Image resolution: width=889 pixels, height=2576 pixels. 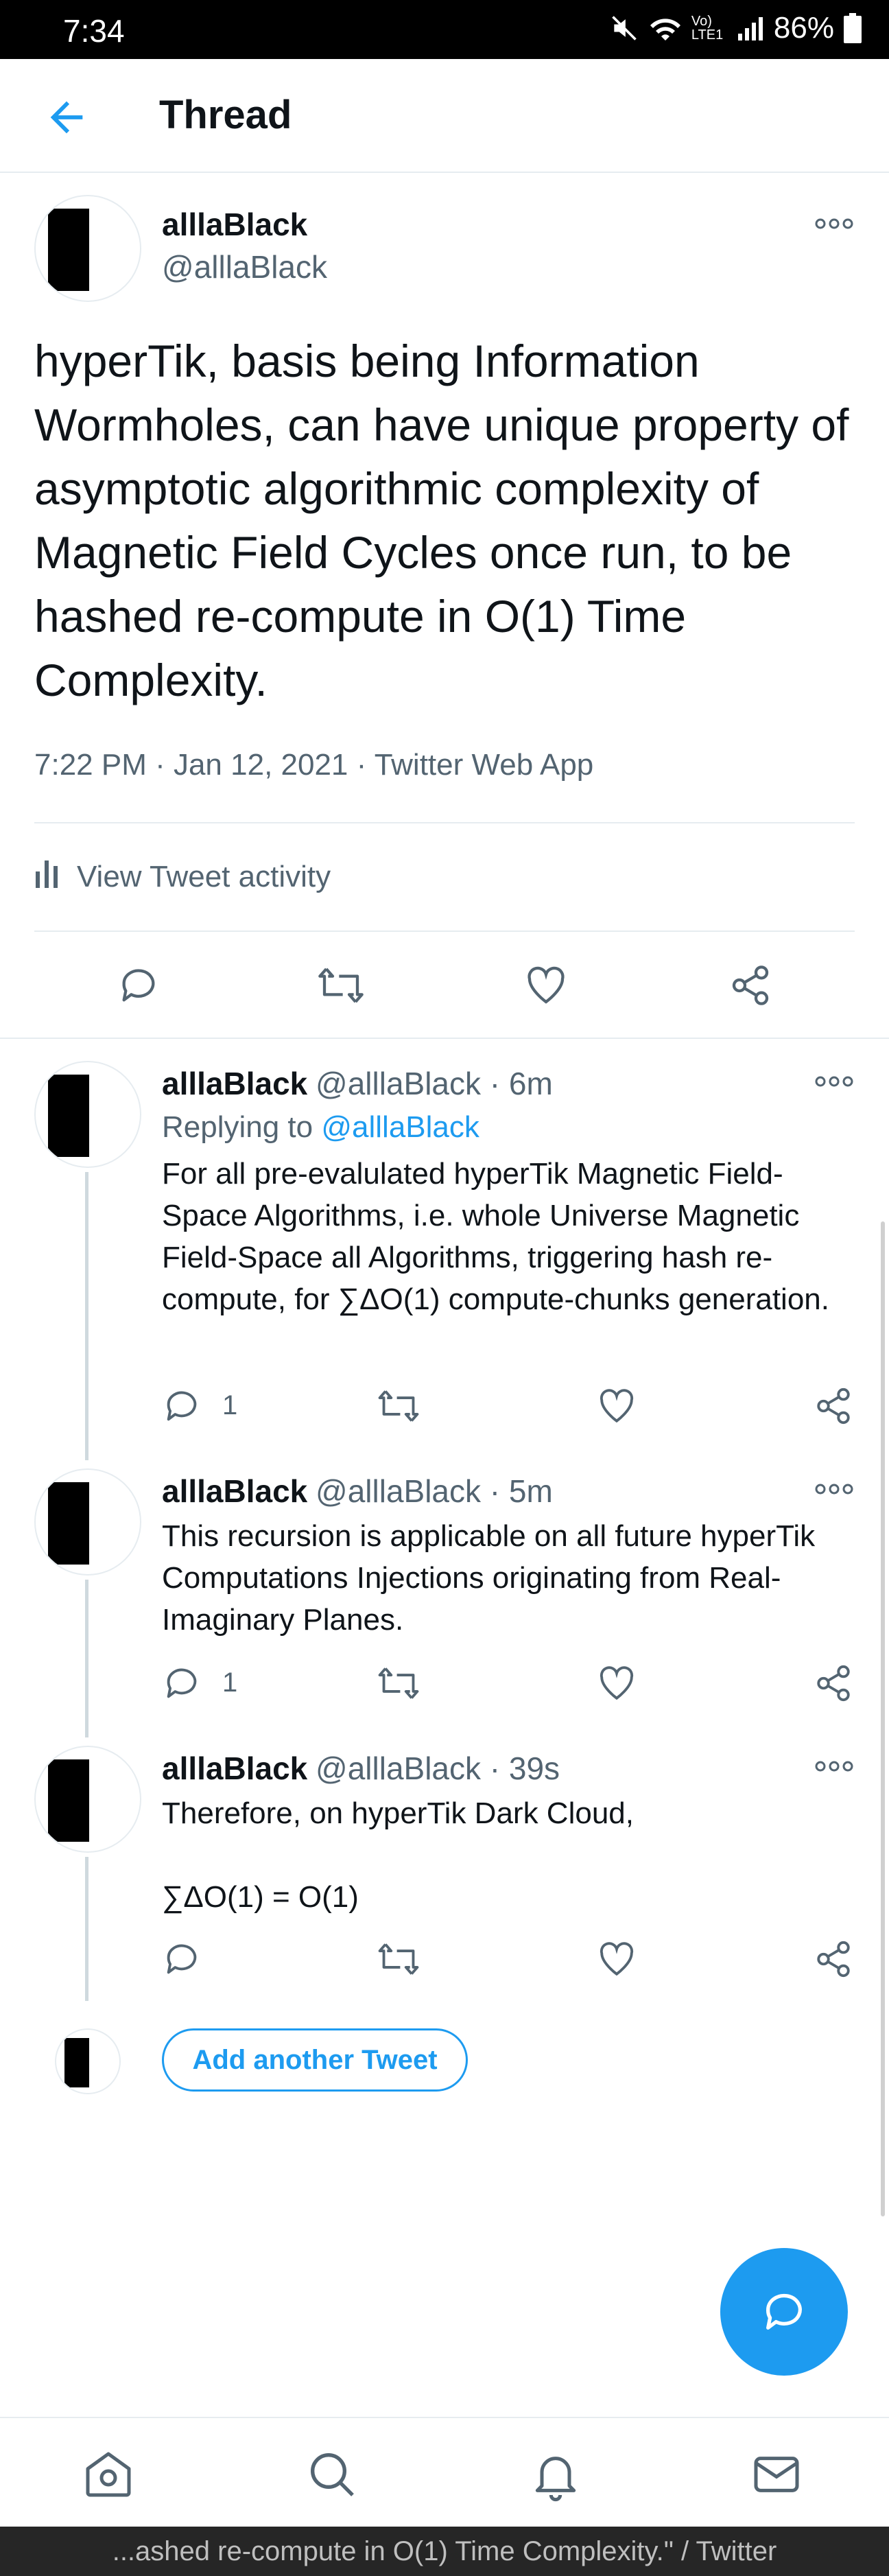 I want to click on home-icon, so click(x=109, y=2474).